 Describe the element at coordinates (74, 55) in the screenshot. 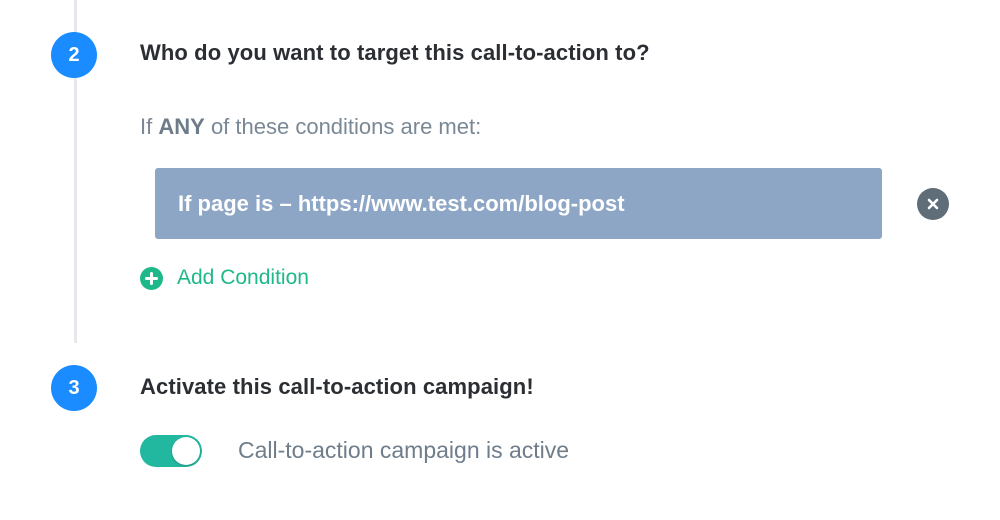

I see `step-2-badge: 2` at that location.